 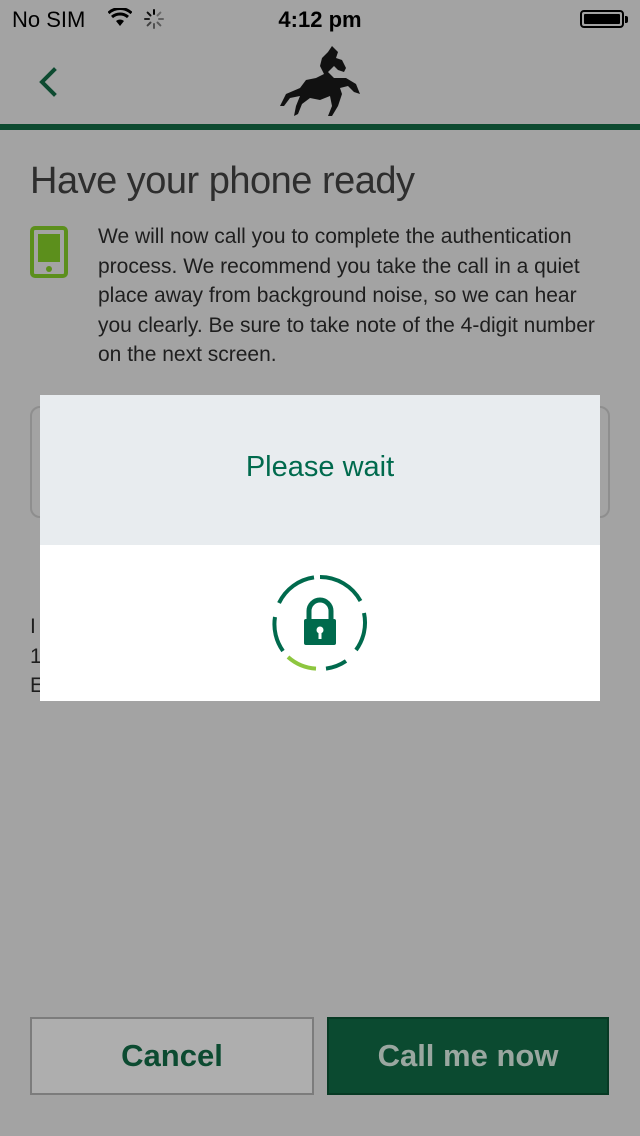 I want to click on dialog-header: Please wait, so click(x=320, y=470).